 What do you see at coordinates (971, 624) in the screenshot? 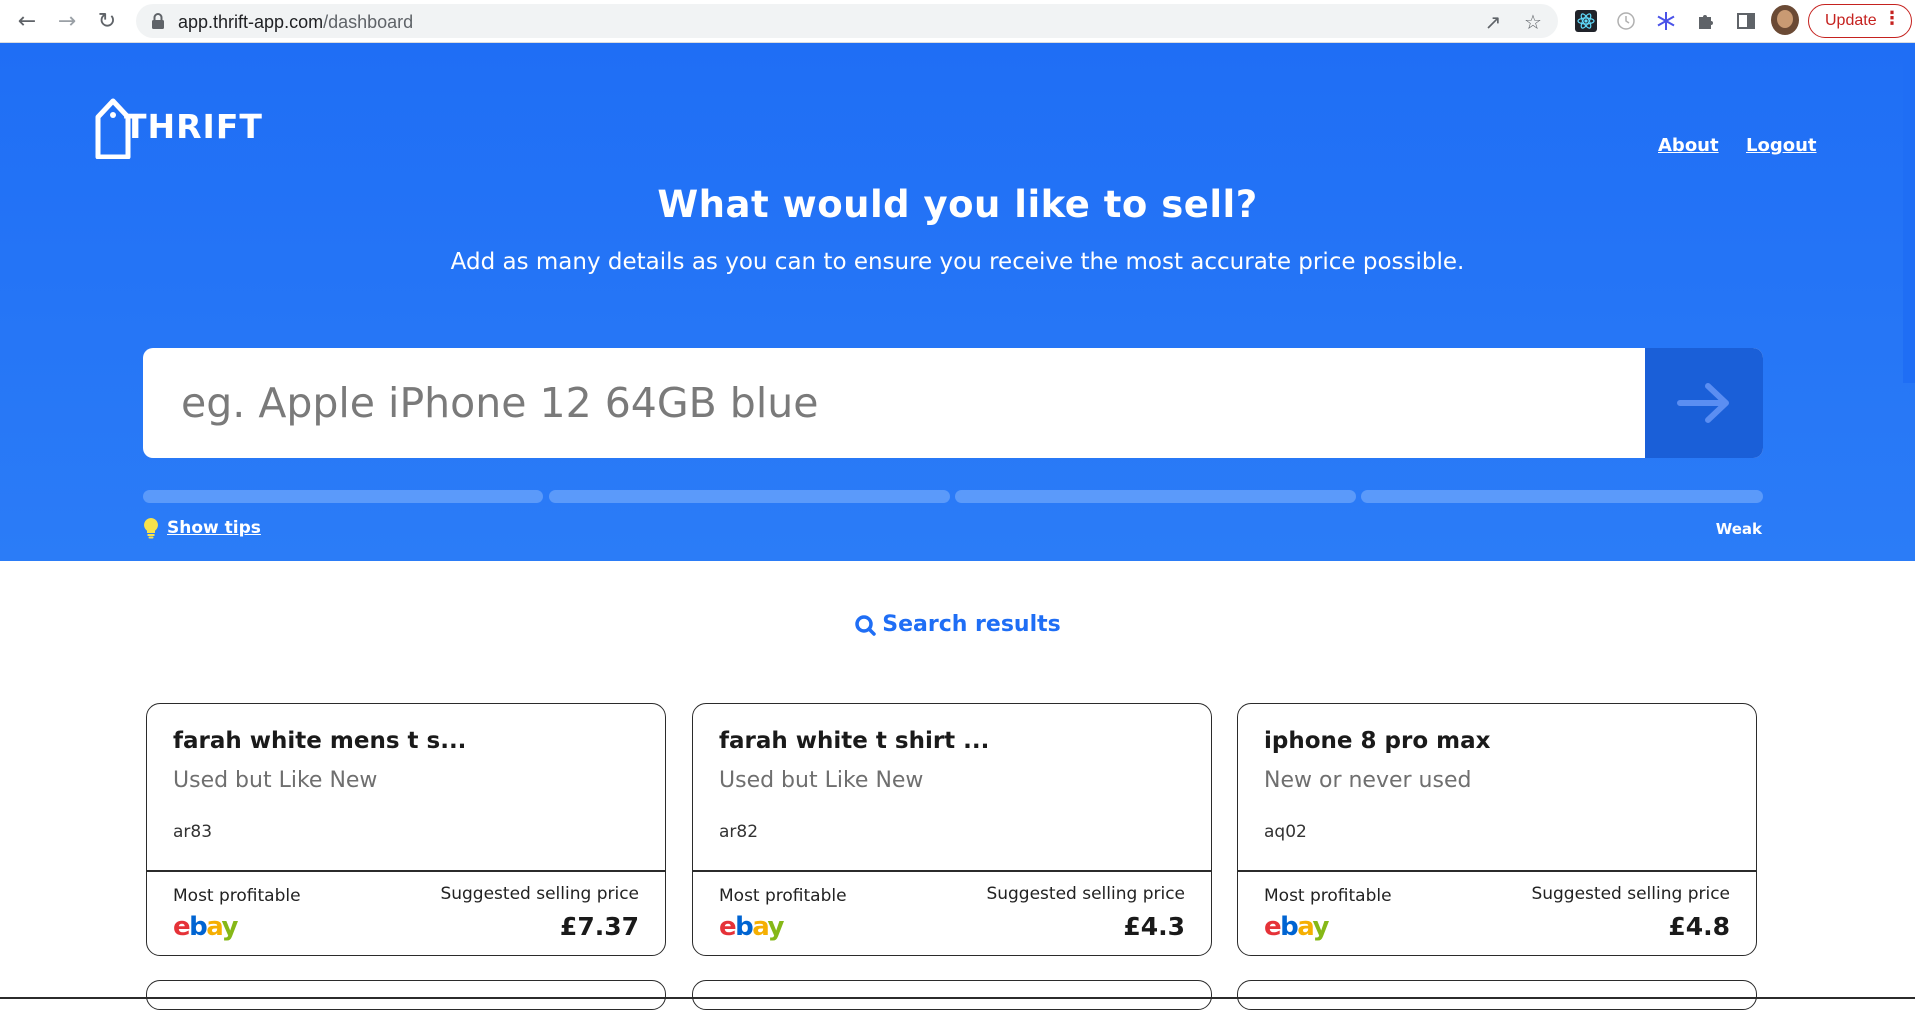
I see `search-results-label: Search results` at bounding box center [971, 624].